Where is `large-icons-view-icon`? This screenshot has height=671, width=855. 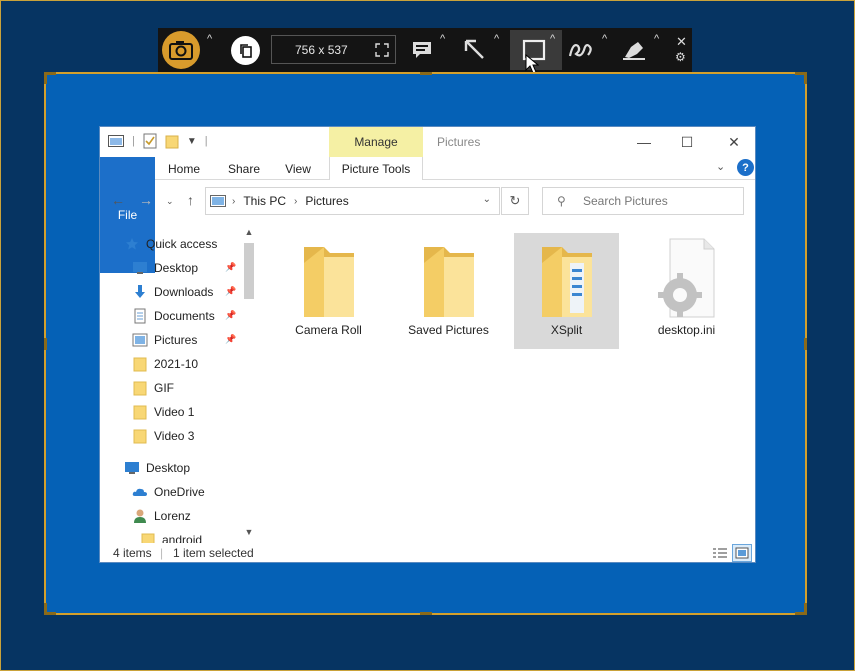
large-icons-view-icon is located at coordinates (742, 553).